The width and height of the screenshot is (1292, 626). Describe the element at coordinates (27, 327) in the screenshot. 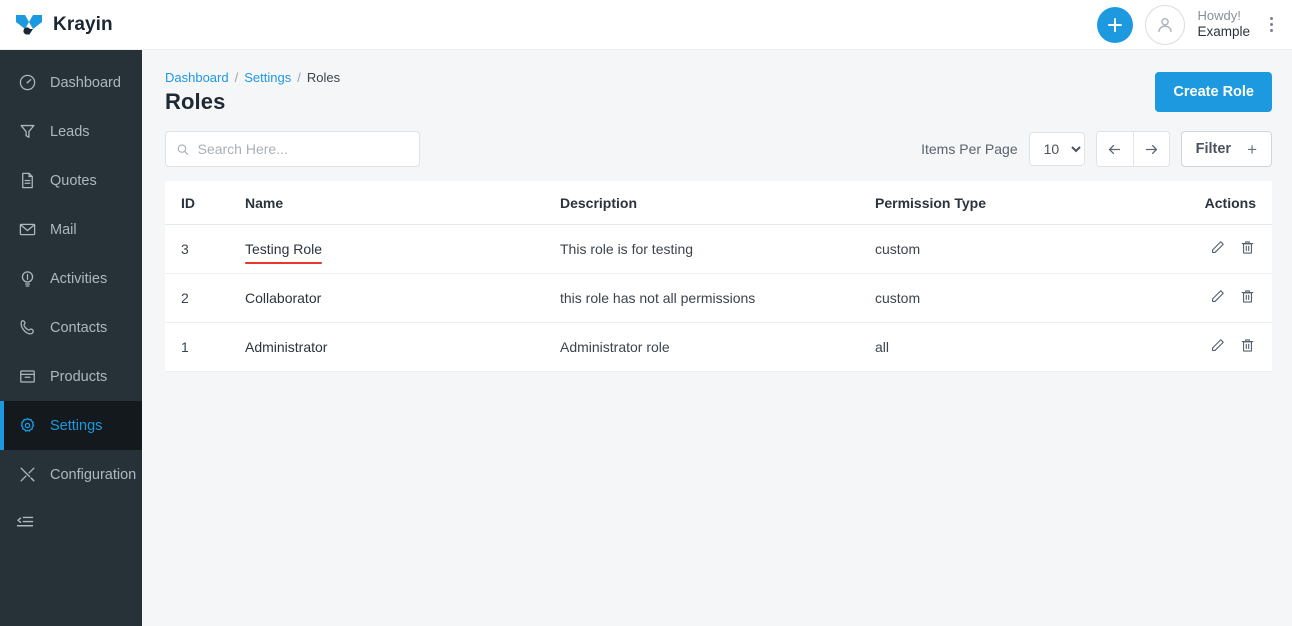

I see `phone-icon` at that location.